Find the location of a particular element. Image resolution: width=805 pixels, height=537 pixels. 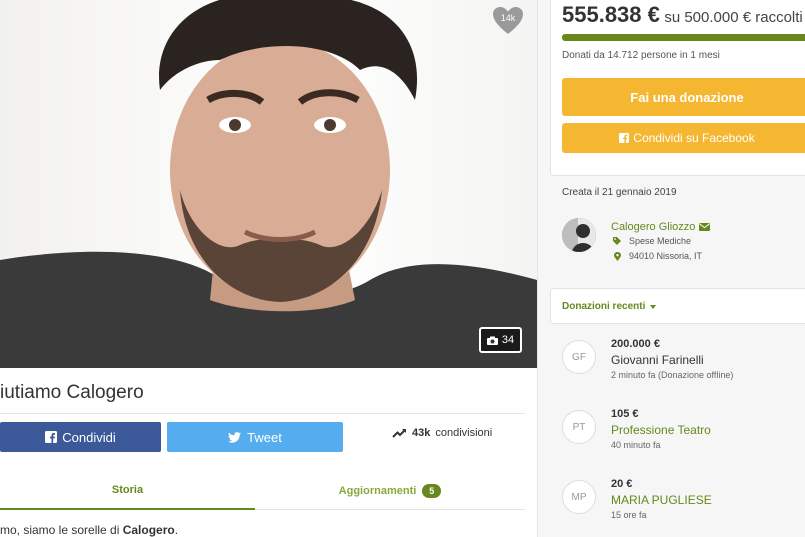

campaign-tabs: Storia Aggiornamenti 5 is located at coordinates (262, 491).